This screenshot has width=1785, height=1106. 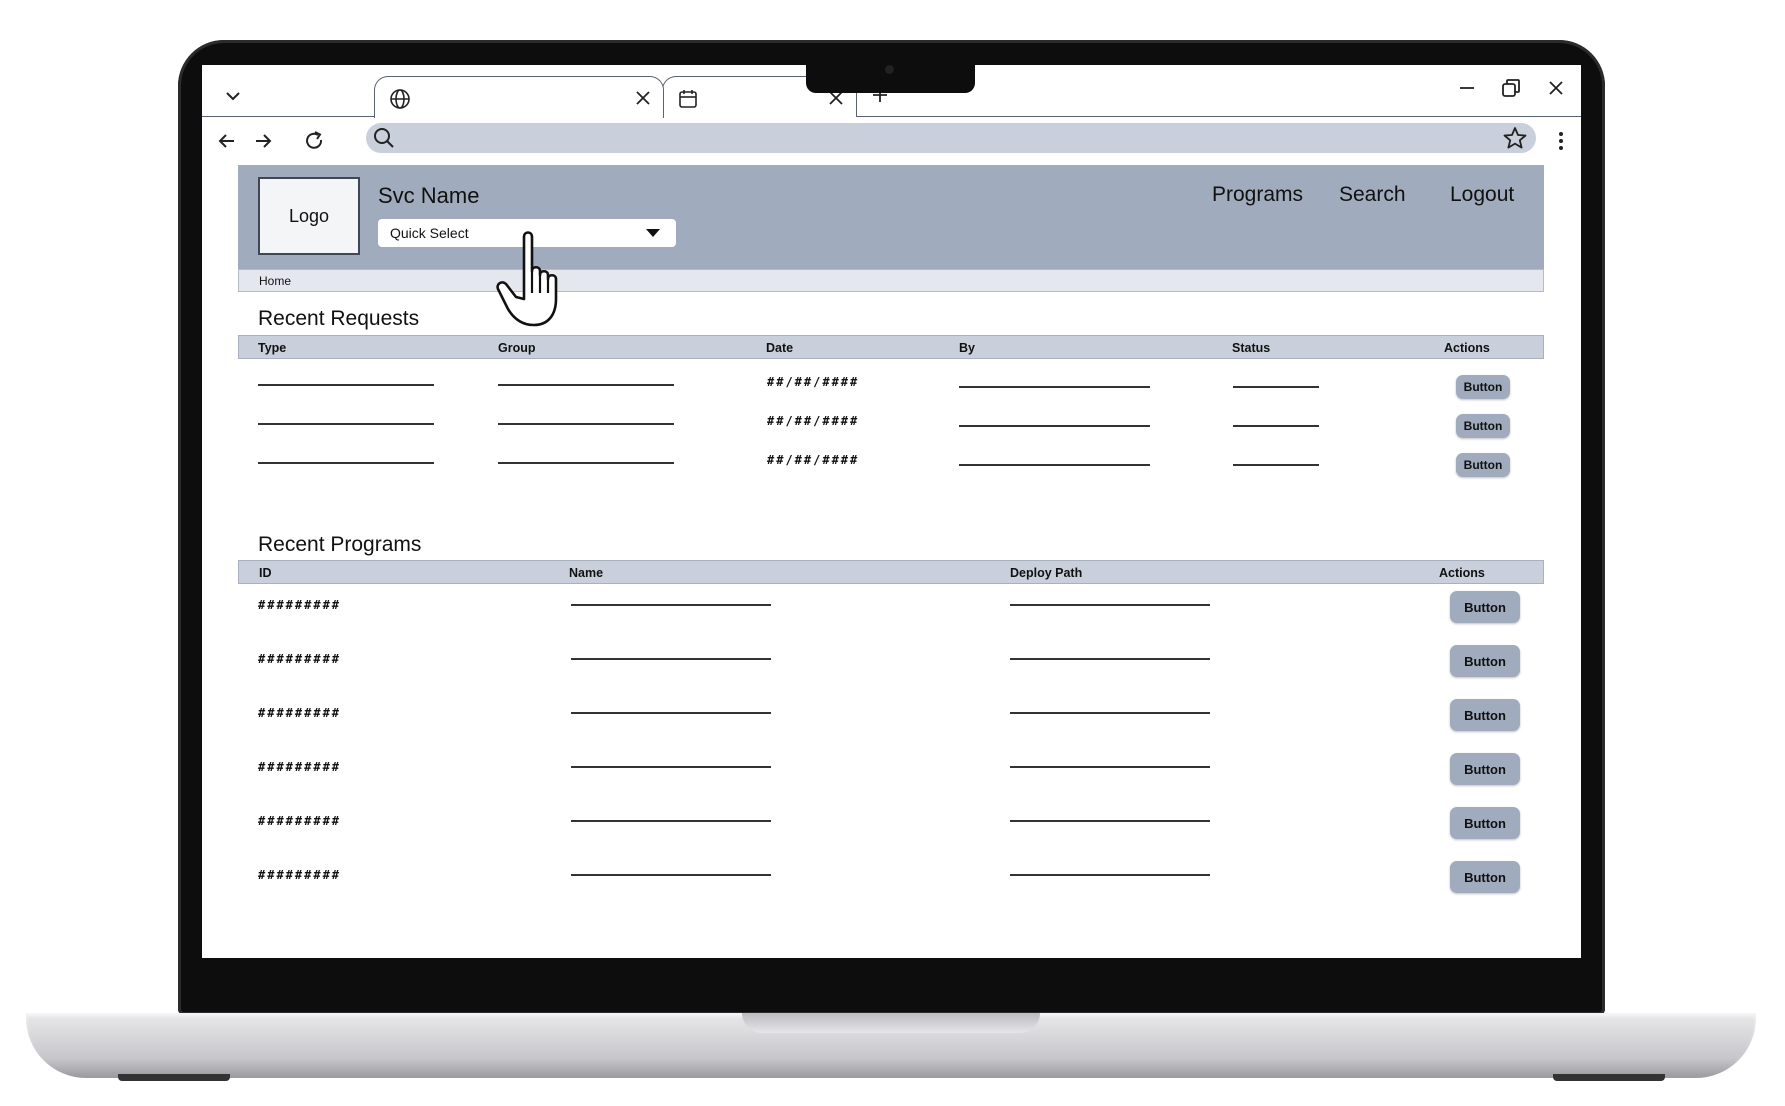 What do you see at coordinates (1609, 1077) in the screenshot?
I see `laptop-foot-right` at bounding box center [1609, 1077].